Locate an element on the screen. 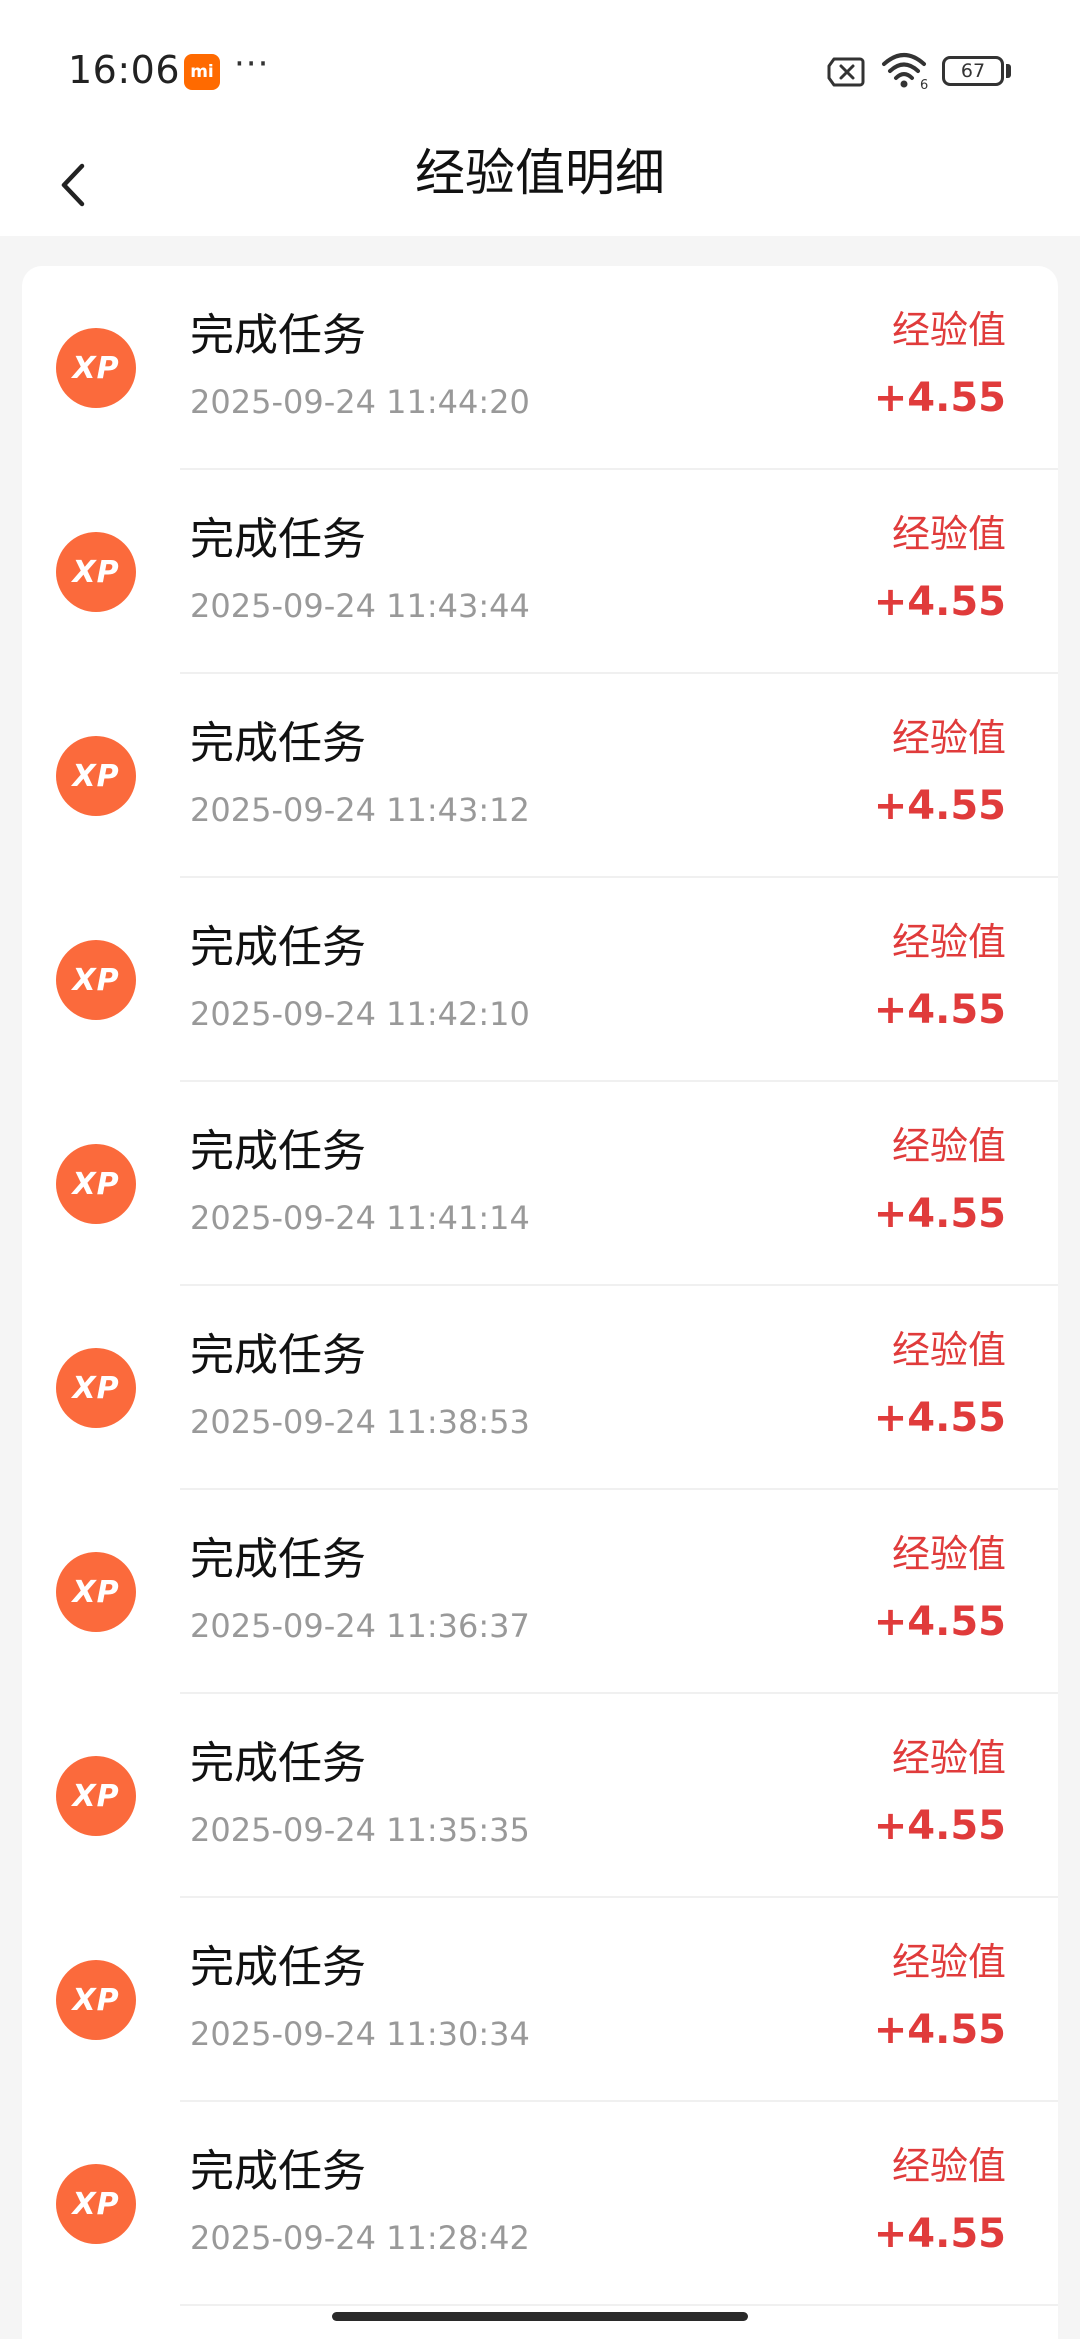 Image resolution: width=1080 pixels, height=2339 pixels. list-item: XP 完成任务 2025-09-24 11:44:20 经验值 +4.55 is located at coordinates (540, 368).